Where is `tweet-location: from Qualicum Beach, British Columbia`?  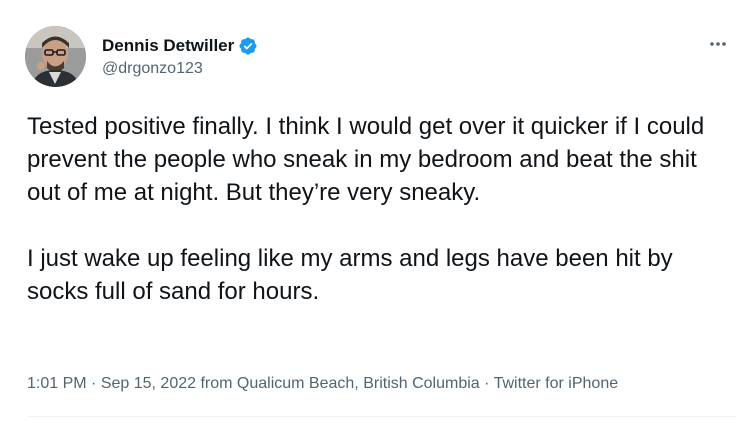 tweet-location: from Qualicum Beach, British Columbia is located at coordinates (337, 383).